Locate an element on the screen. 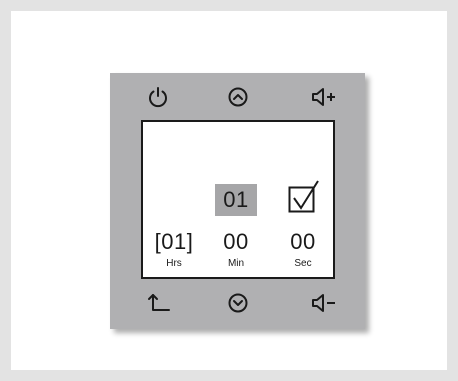  volume-down-icon is located at coordinates (323, 303).